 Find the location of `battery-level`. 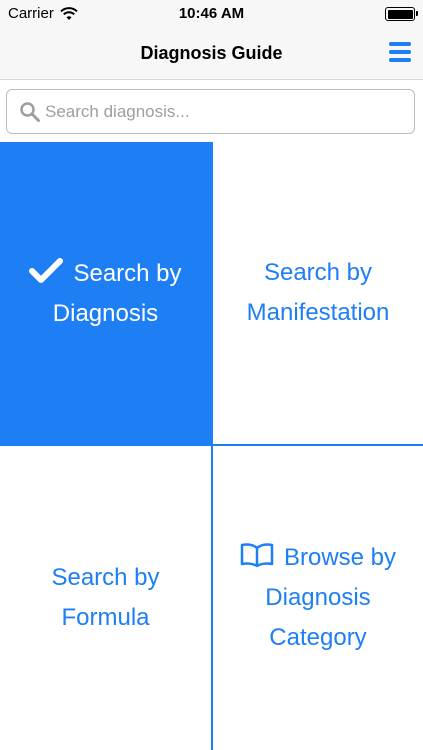

battery-level is located at coordinates (400, 14).